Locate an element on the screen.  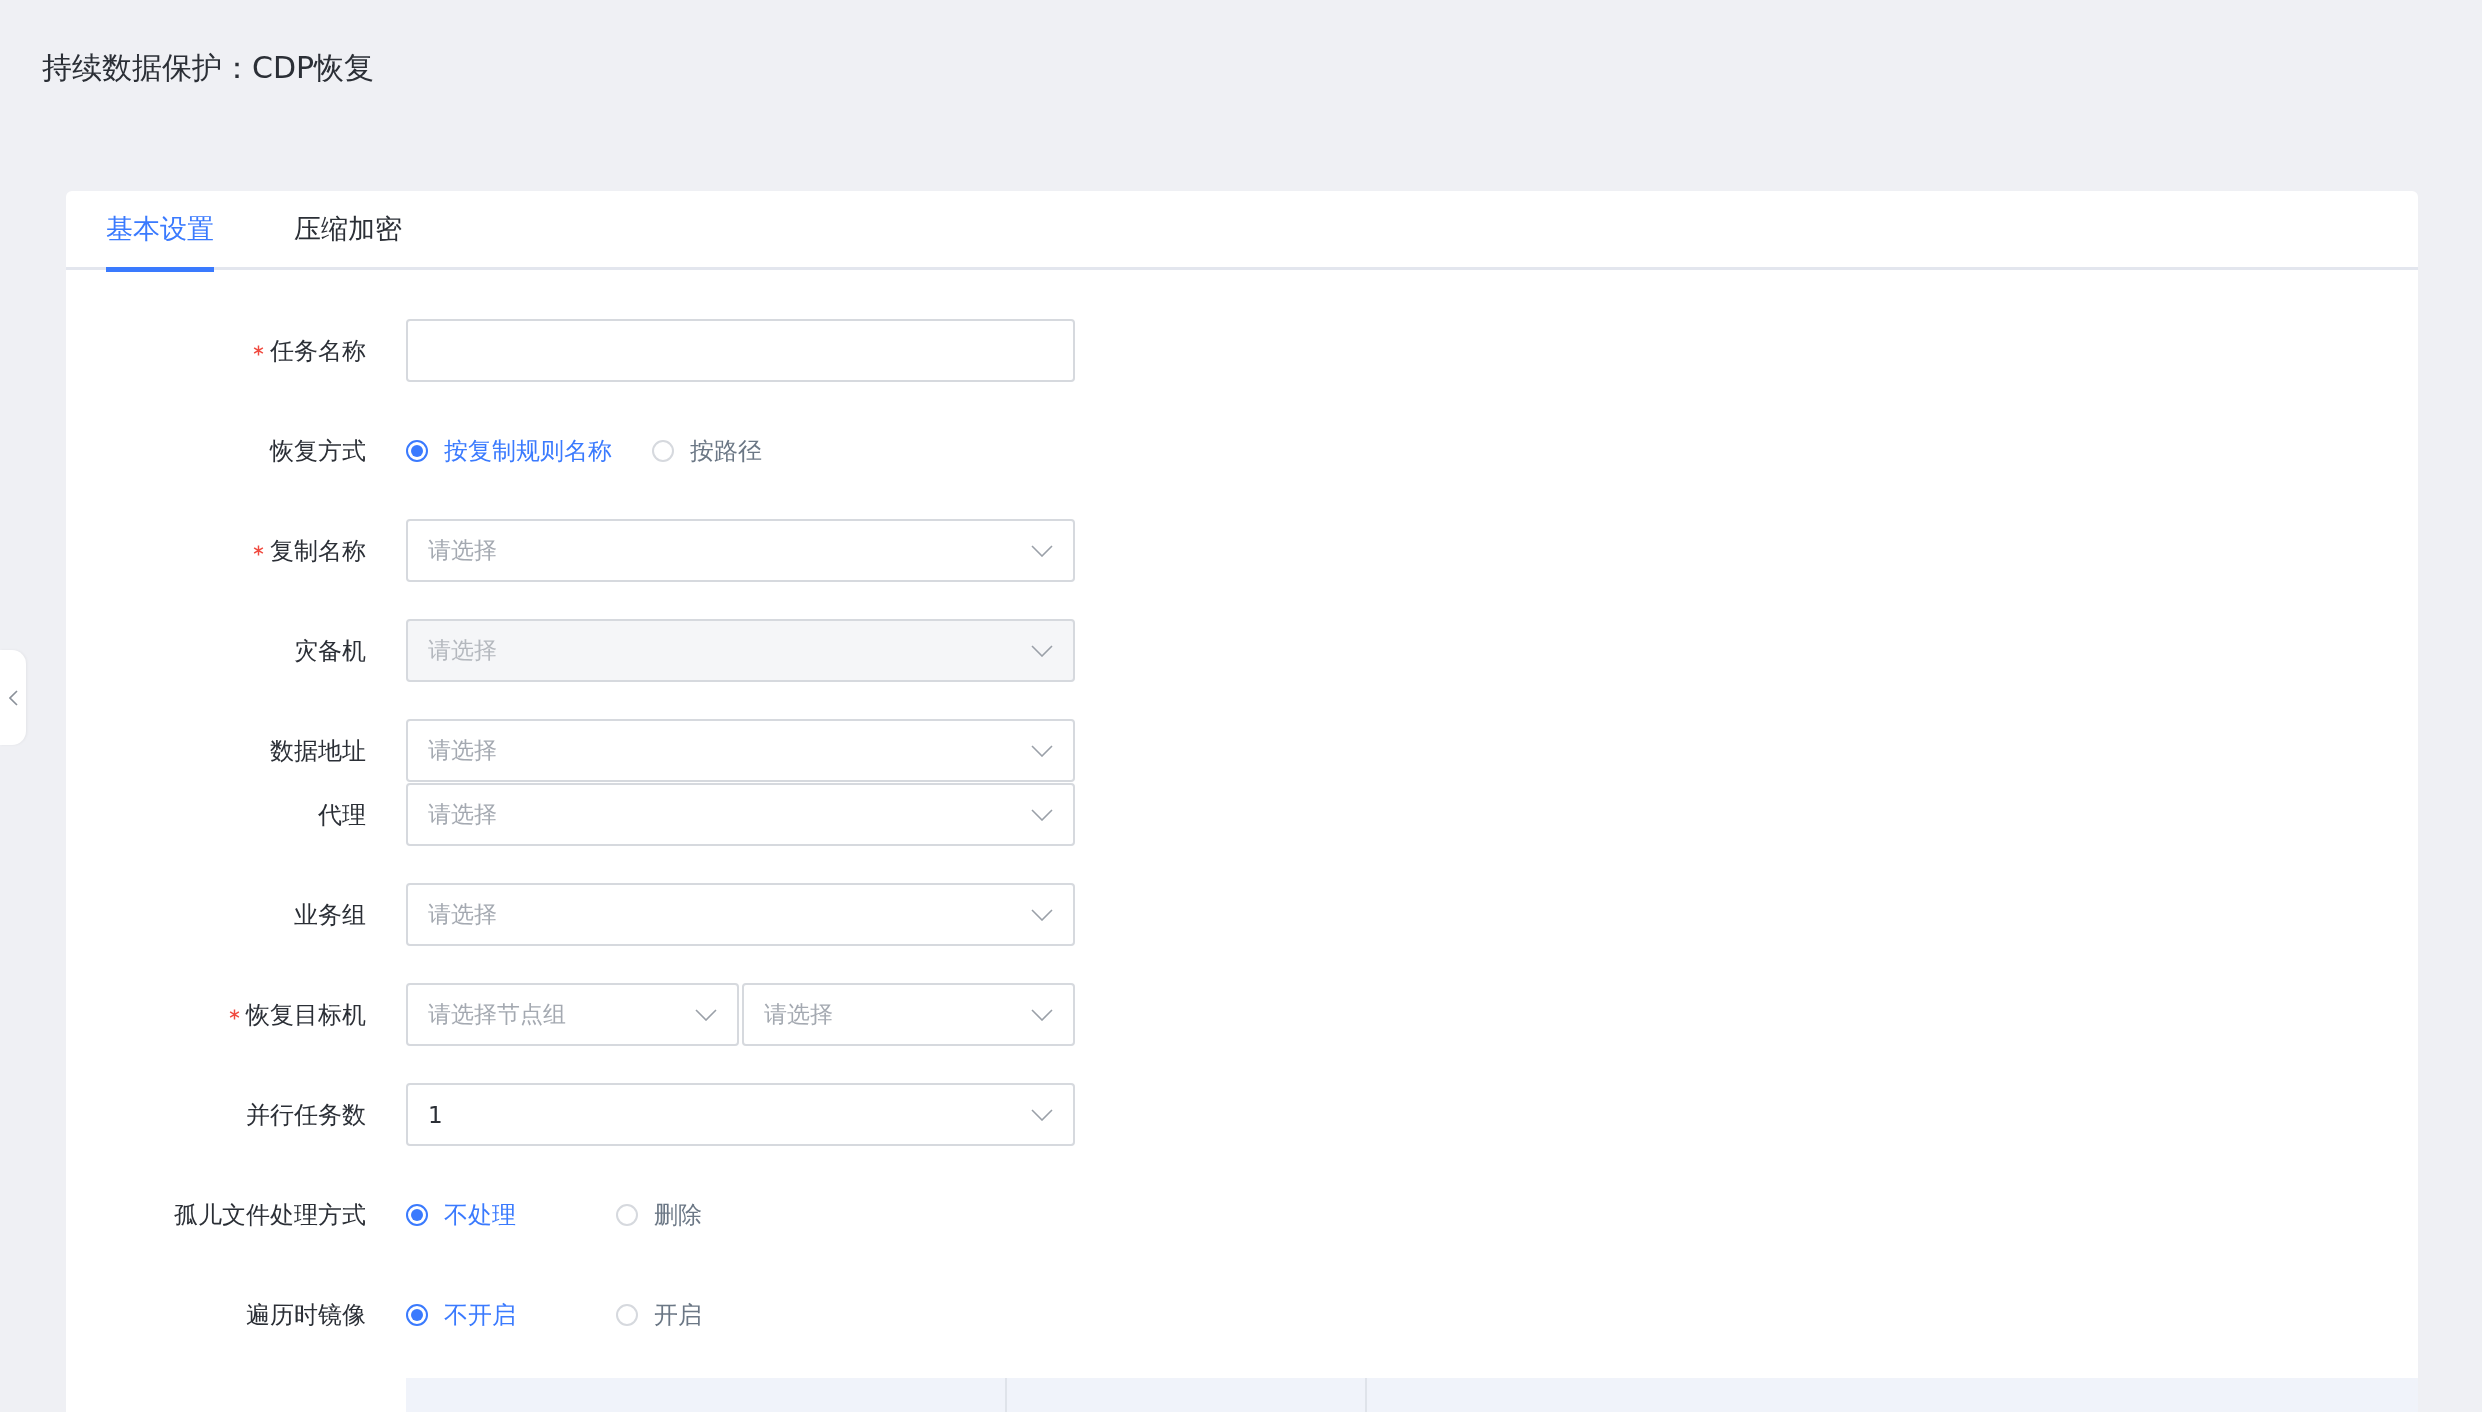
field-label: 恢复方式 is located at coordinates (318, 451).